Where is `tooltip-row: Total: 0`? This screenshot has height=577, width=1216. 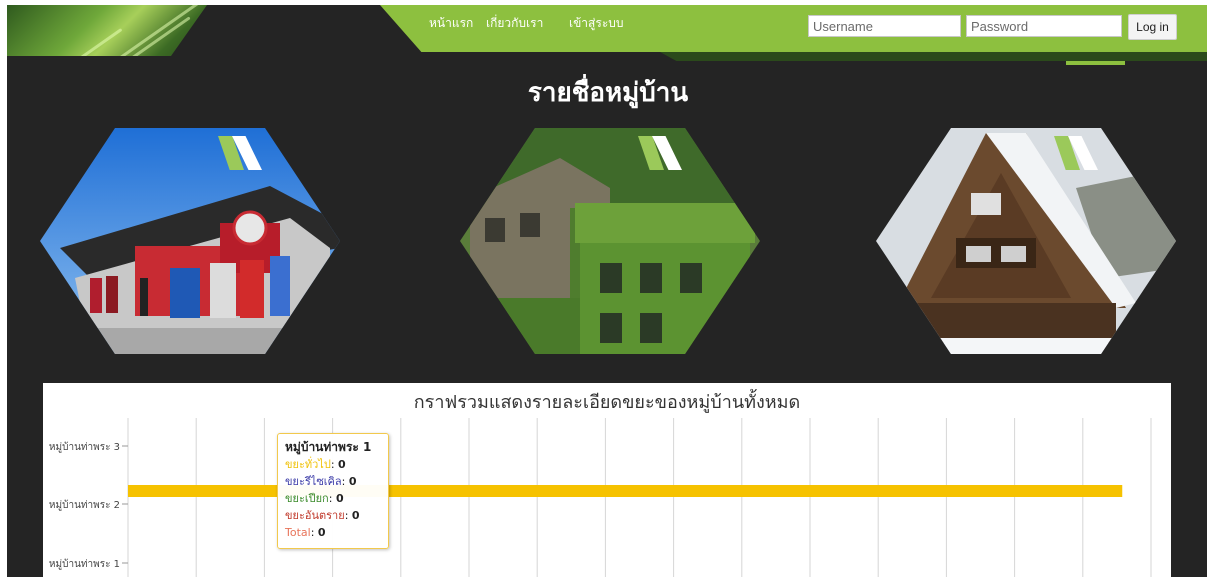
tooltip-row: Total: 0 is located at coordinates (305, 532).